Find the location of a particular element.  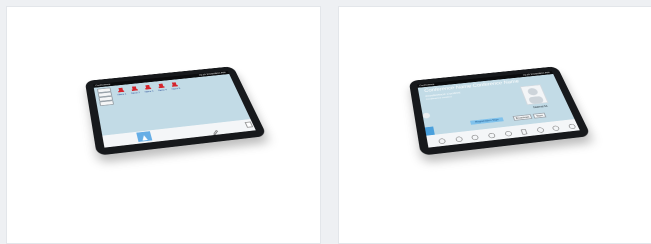

seat-label: Name 3 is located at coordinates (149, 92).